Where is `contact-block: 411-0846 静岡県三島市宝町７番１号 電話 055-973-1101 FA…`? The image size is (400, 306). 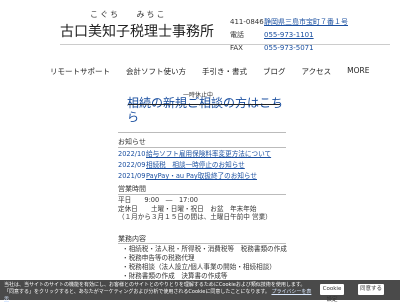 contact-block: 411-0846 静岡県三島市宝町７番１号 電話 055-973-1101 FA… is located at coordinates (289, 35).